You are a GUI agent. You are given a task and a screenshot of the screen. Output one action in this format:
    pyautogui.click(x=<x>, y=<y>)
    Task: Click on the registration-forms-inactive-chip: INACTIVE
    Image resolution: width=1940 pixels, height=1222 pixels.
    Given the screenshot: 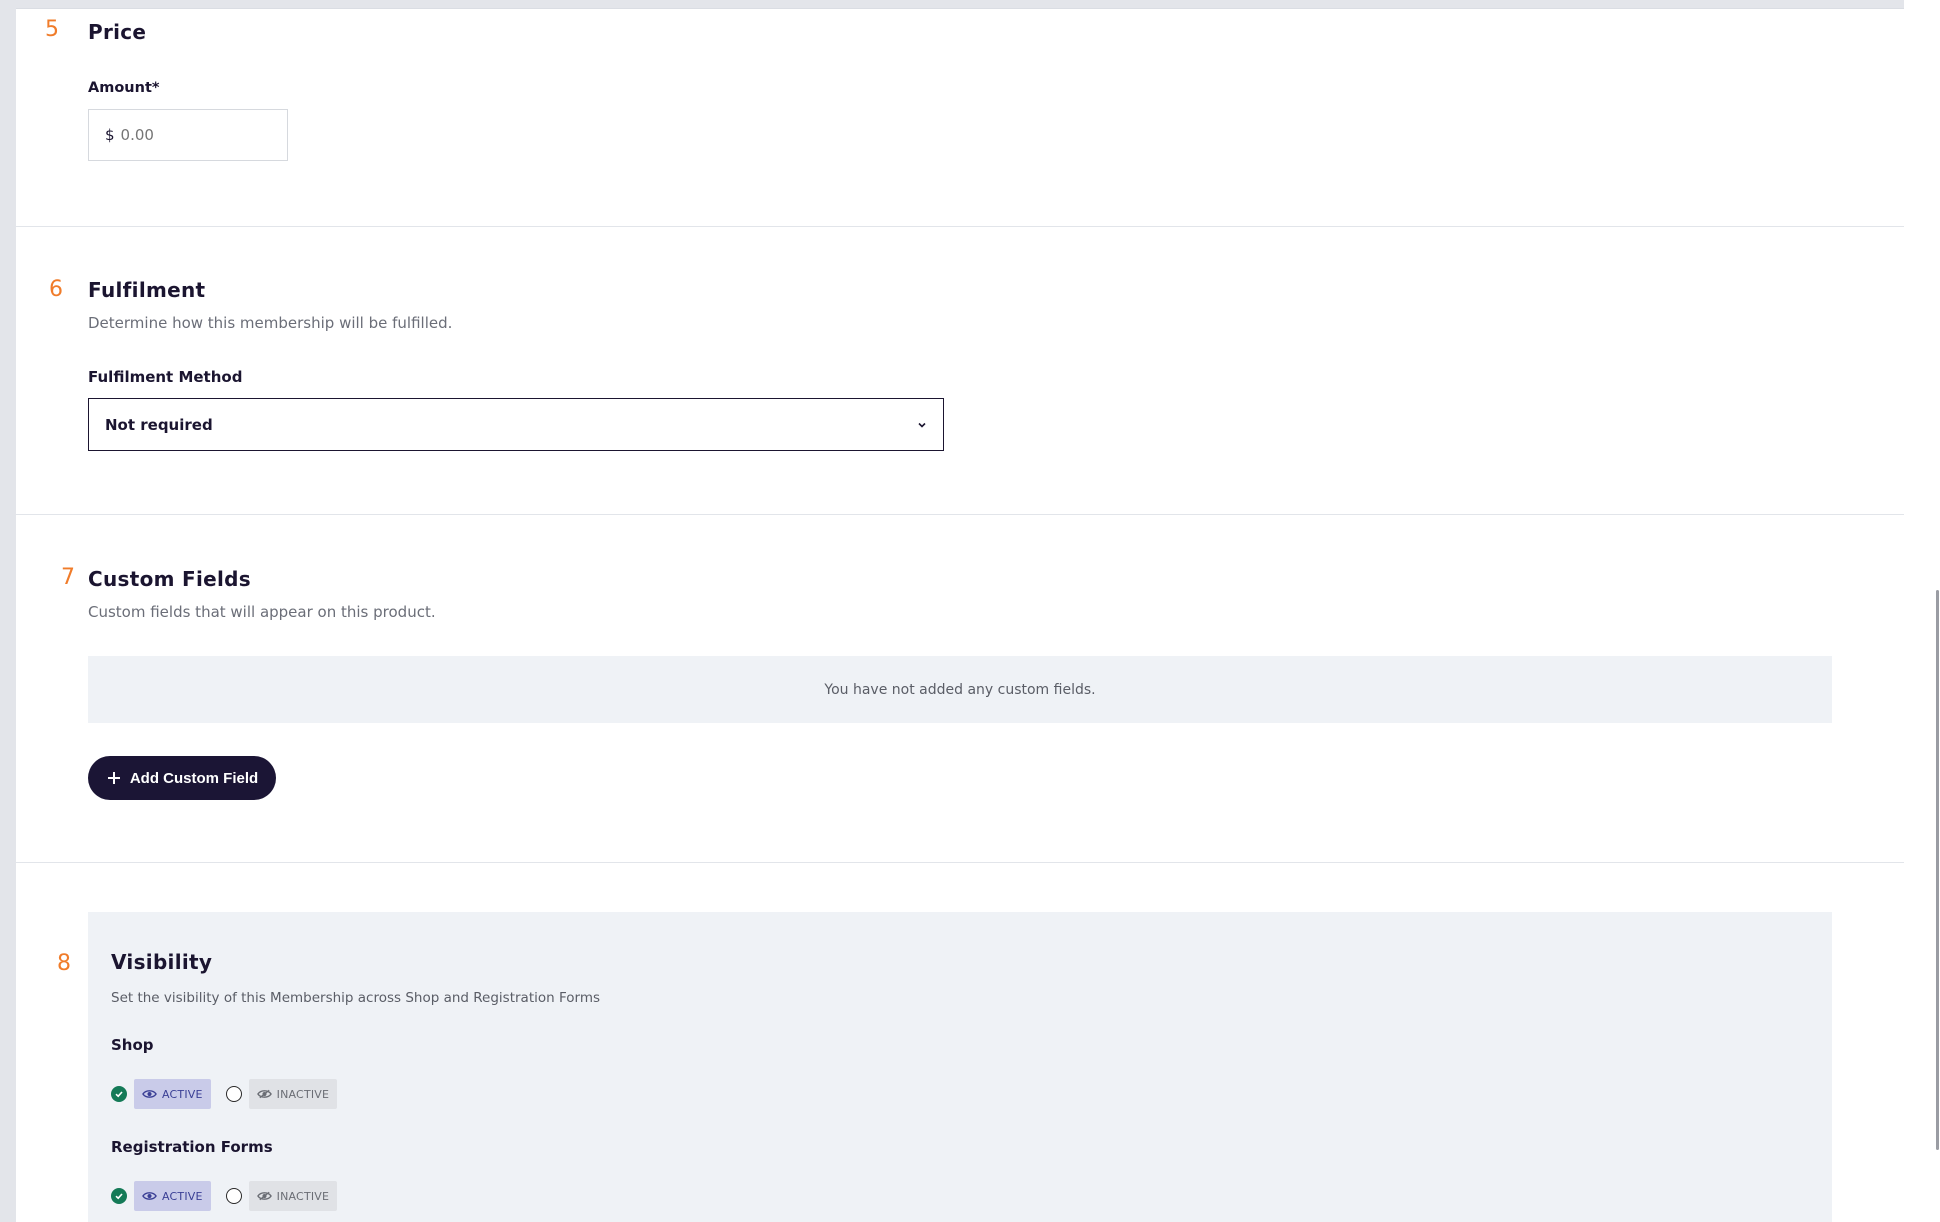 What is the action you would take?
    pyautogui.click(x=293, y=1196)
    